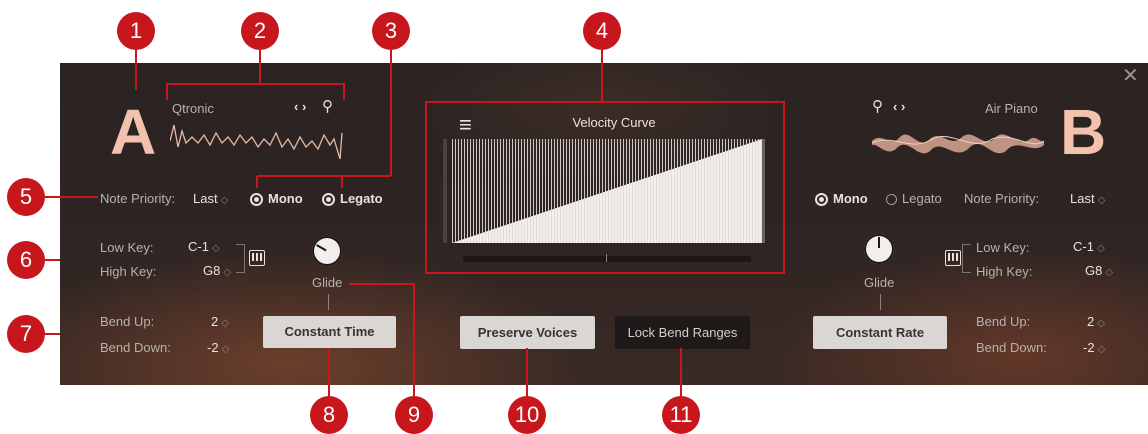 This screenshot has height=434, width=1148. What do you see at coordinates (328, 302) in the screenshot?
I see `slot-a-glide-connector` at bounding box center [328, 302].